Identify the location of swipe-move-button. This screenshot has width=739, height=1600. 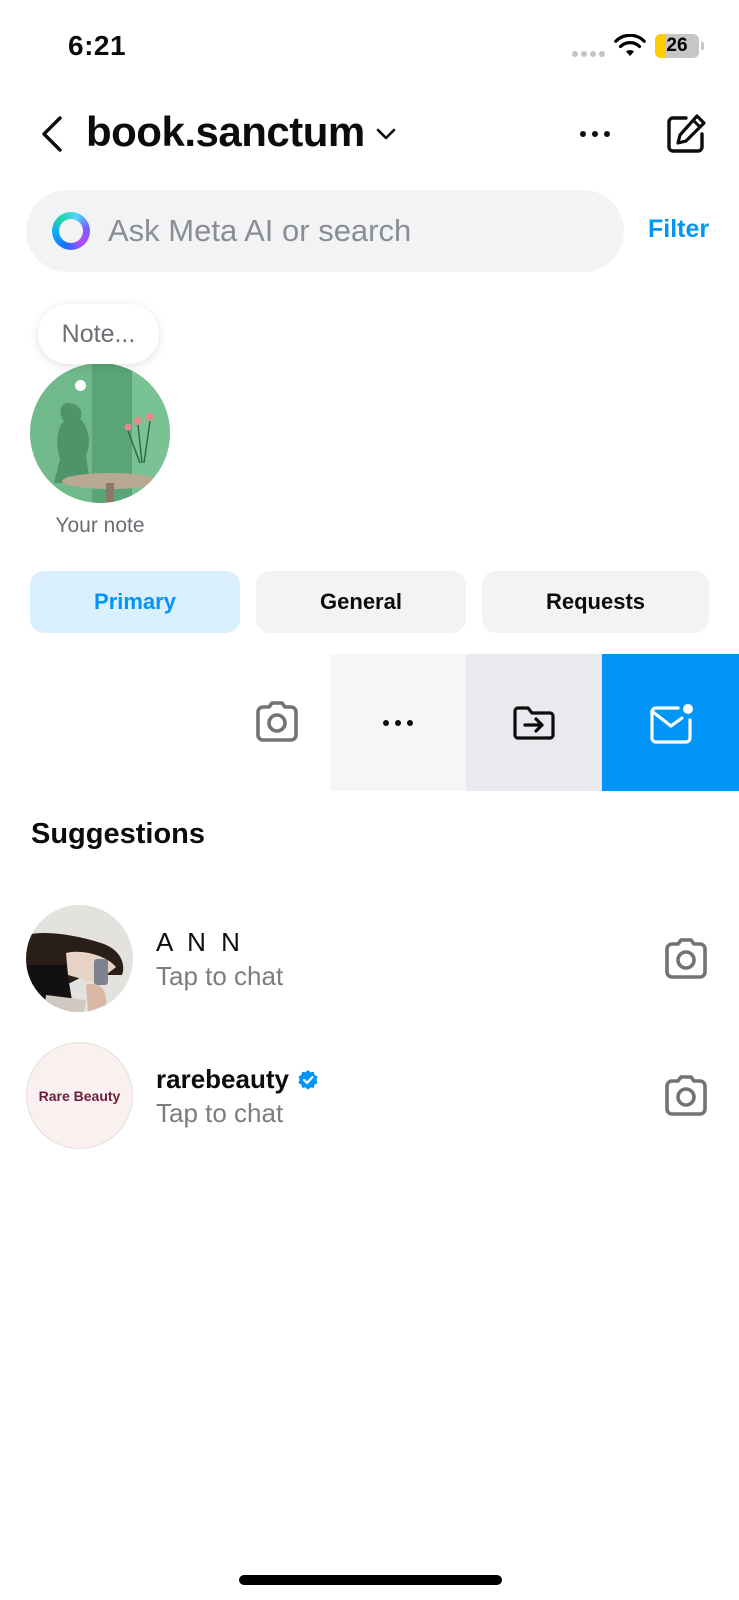
(534, 722).